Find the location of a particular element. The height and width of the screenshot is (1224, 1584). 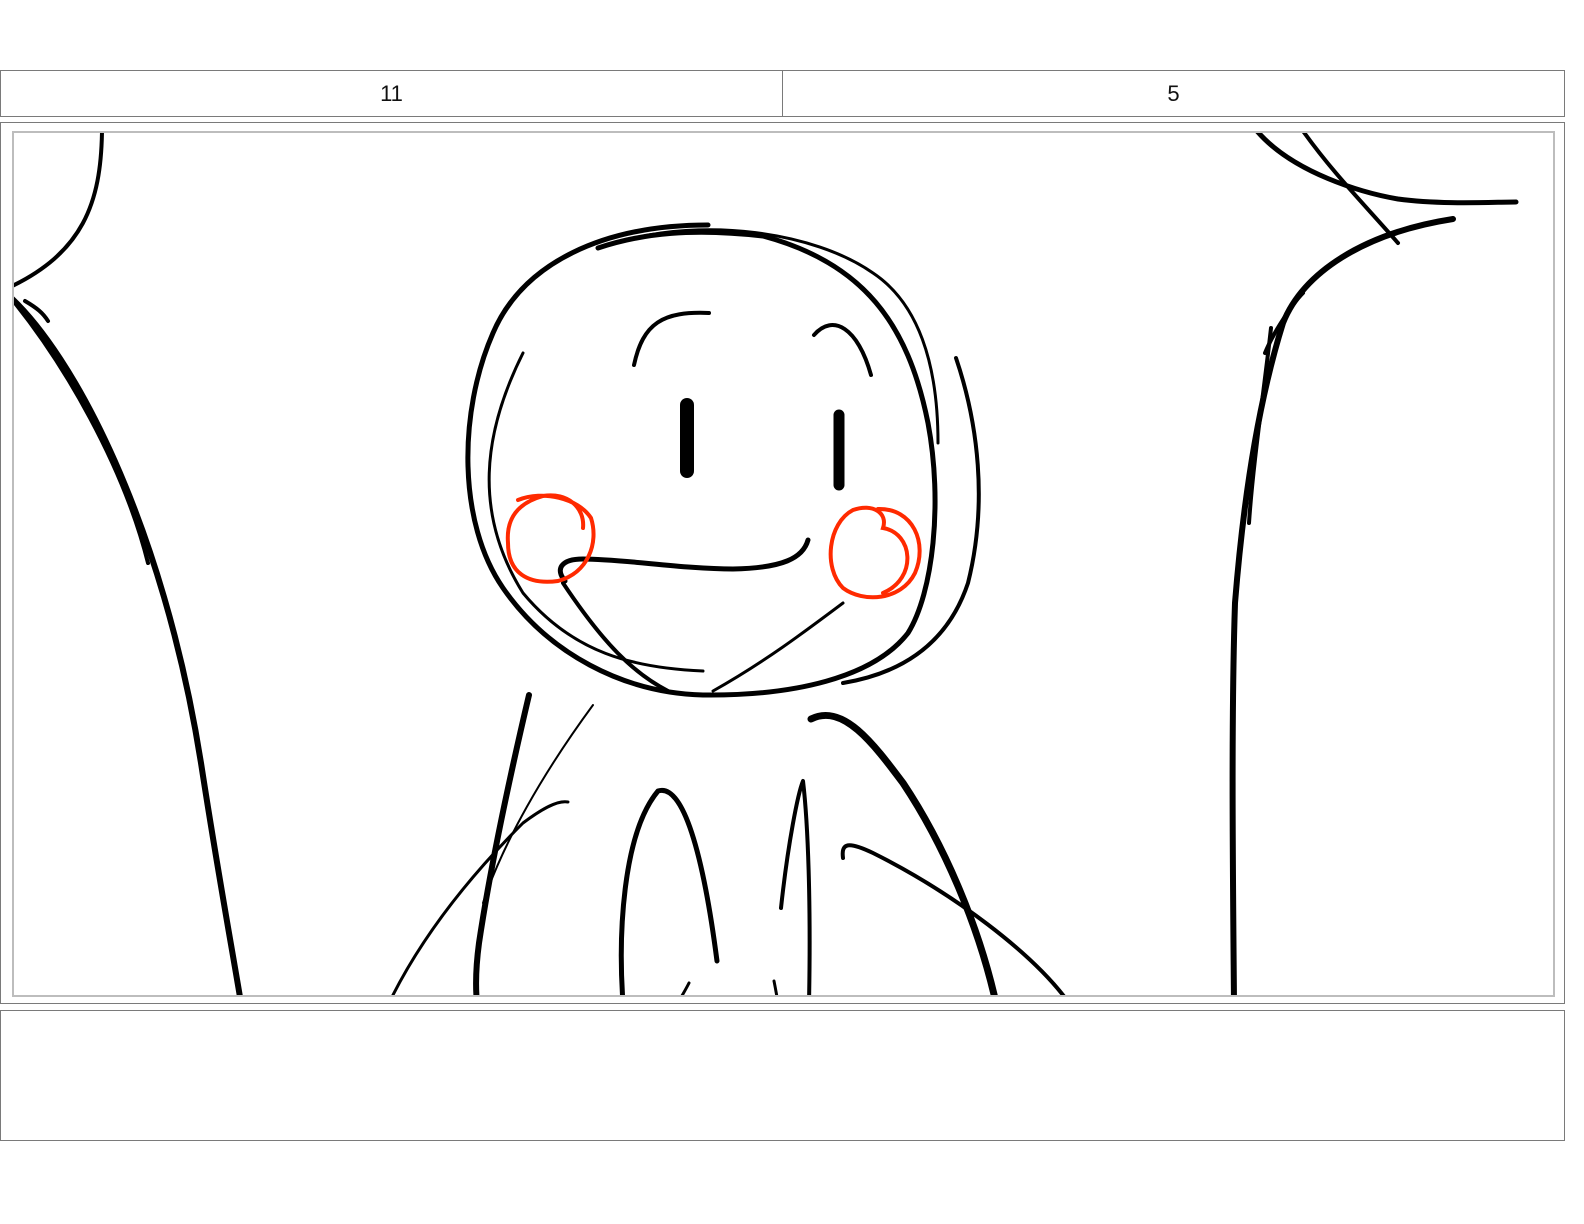

blush-marks is located at coordinates (713, 546).